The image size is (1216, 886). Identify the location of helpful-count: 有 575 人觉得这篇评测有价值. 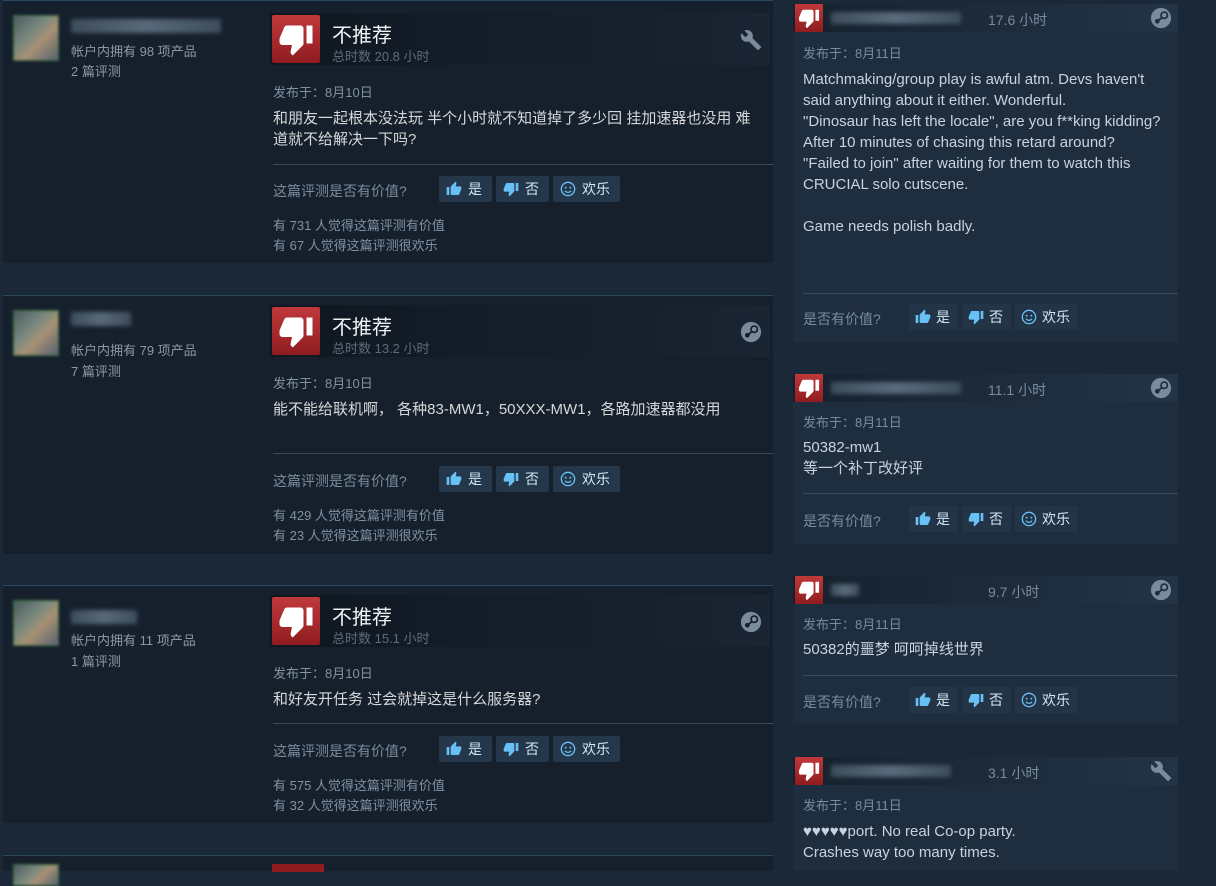
(359, 785).